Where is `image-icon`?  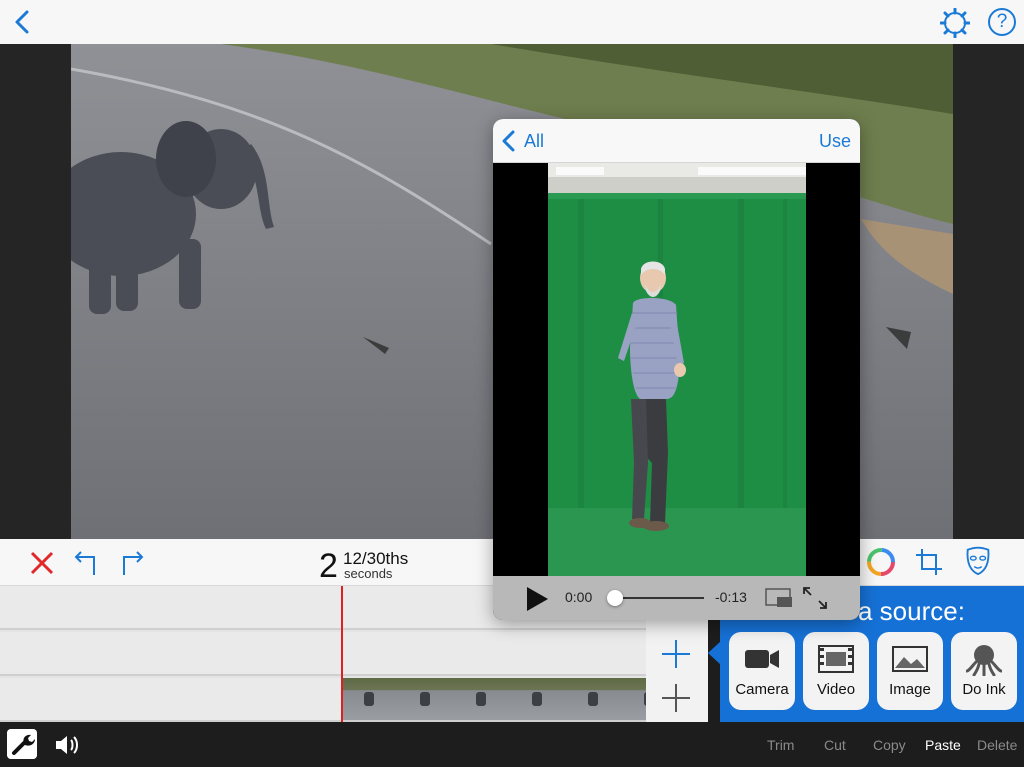 image-icon is located at coordinates (910, 659).